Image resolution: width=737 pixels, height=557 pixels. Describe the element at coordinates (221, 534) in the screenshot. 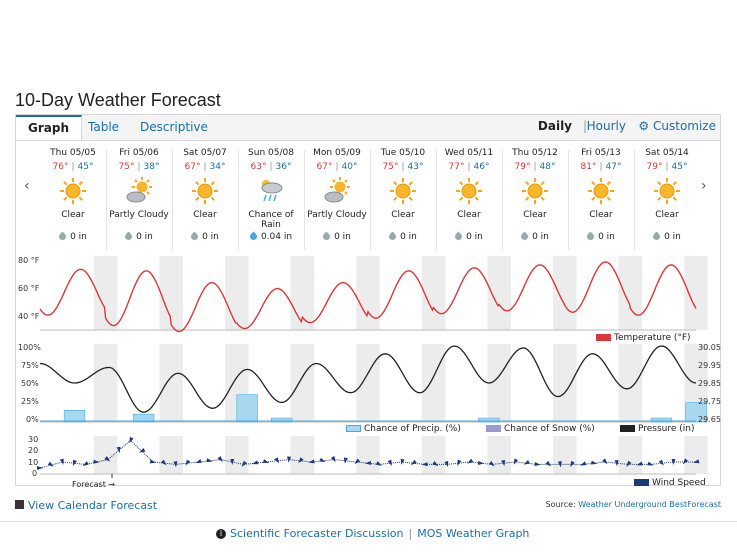

I see `info-icon: i` at that location.